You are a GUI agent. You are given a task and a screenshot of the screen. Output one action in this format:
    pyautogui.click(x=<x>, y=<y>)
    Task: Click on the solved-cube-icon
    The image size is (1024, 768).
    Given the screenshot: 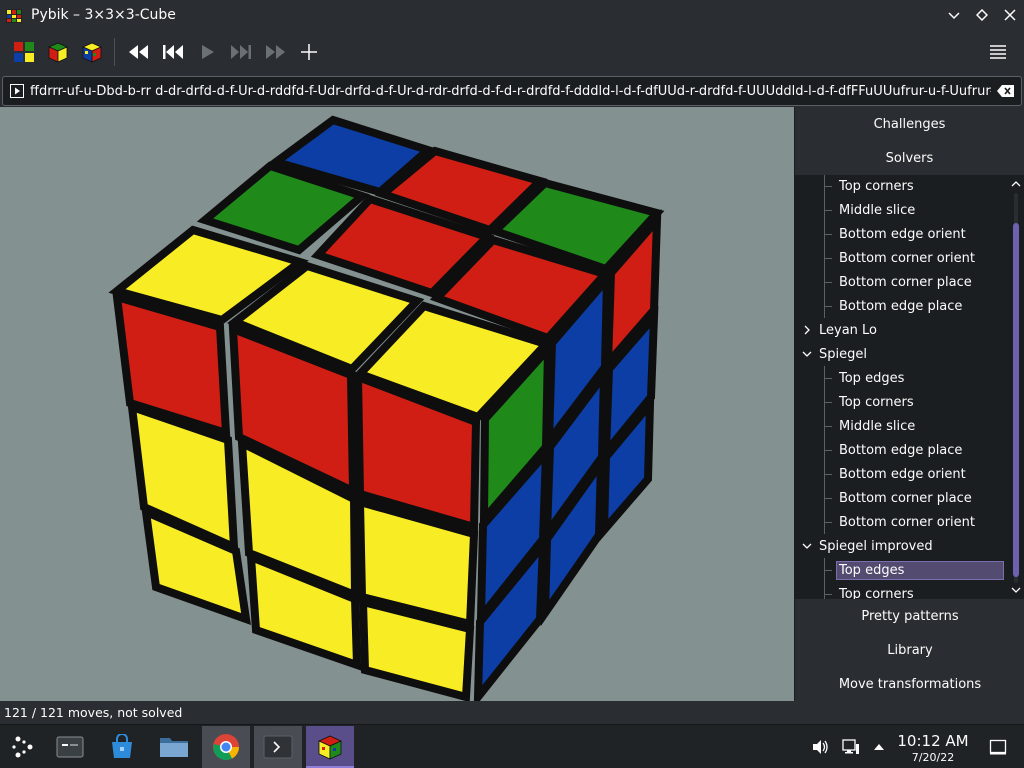 What is the action you would take?
    pyautogui.click(x=58, y=52)
    